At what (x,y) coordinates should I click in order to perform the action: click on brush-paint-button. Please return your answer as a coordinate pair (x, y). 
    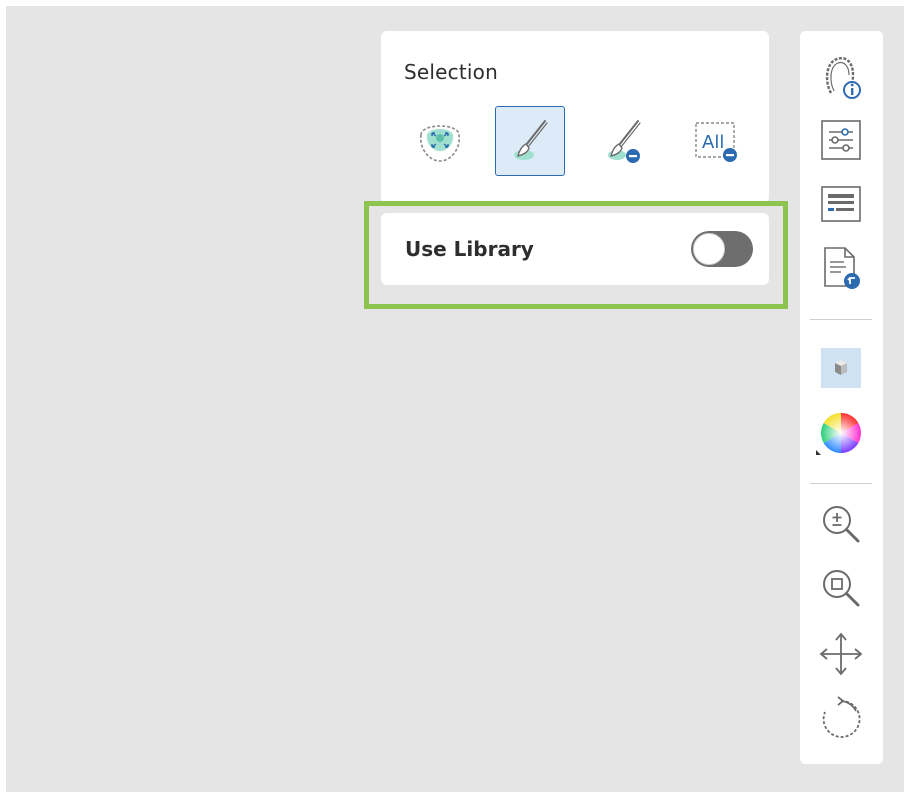
    Looking at the image, I should click on (530, 141).